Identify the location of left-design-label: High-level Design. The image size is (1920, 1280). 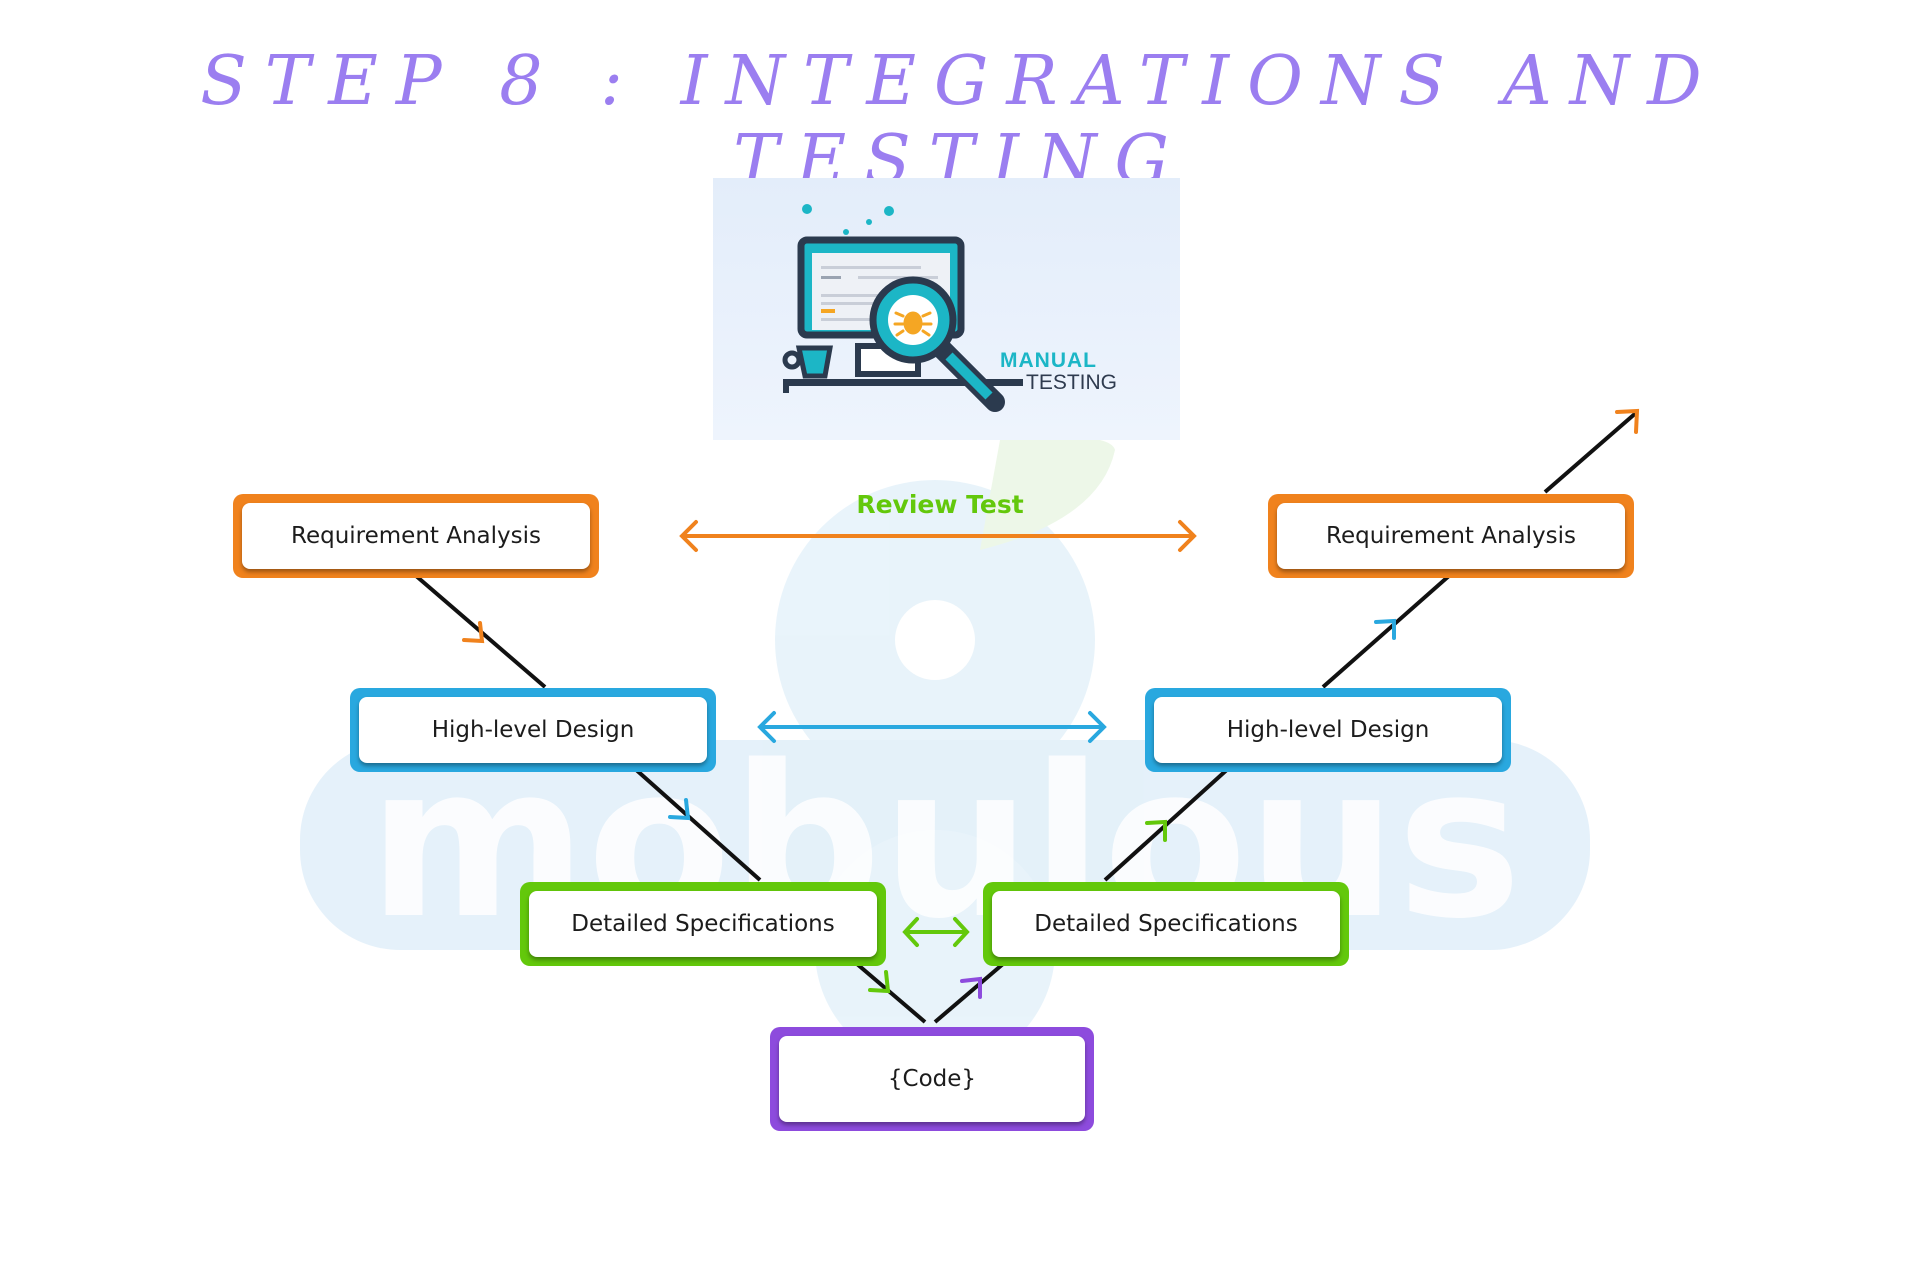
(533, 730).